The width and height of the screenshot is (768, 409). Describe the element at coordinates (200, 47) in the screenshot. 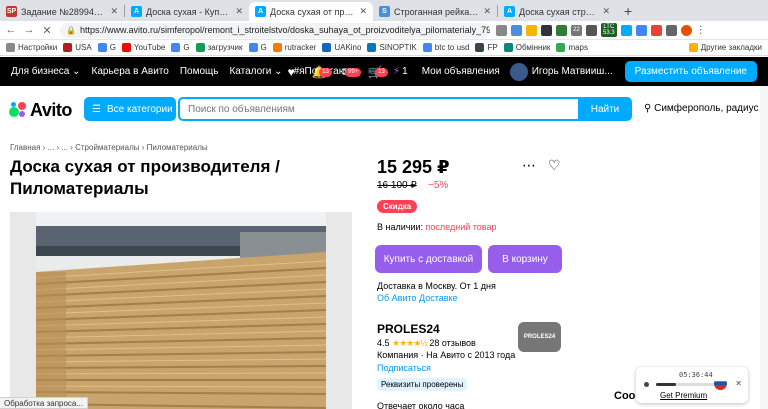

I see `download-icon` at that location.